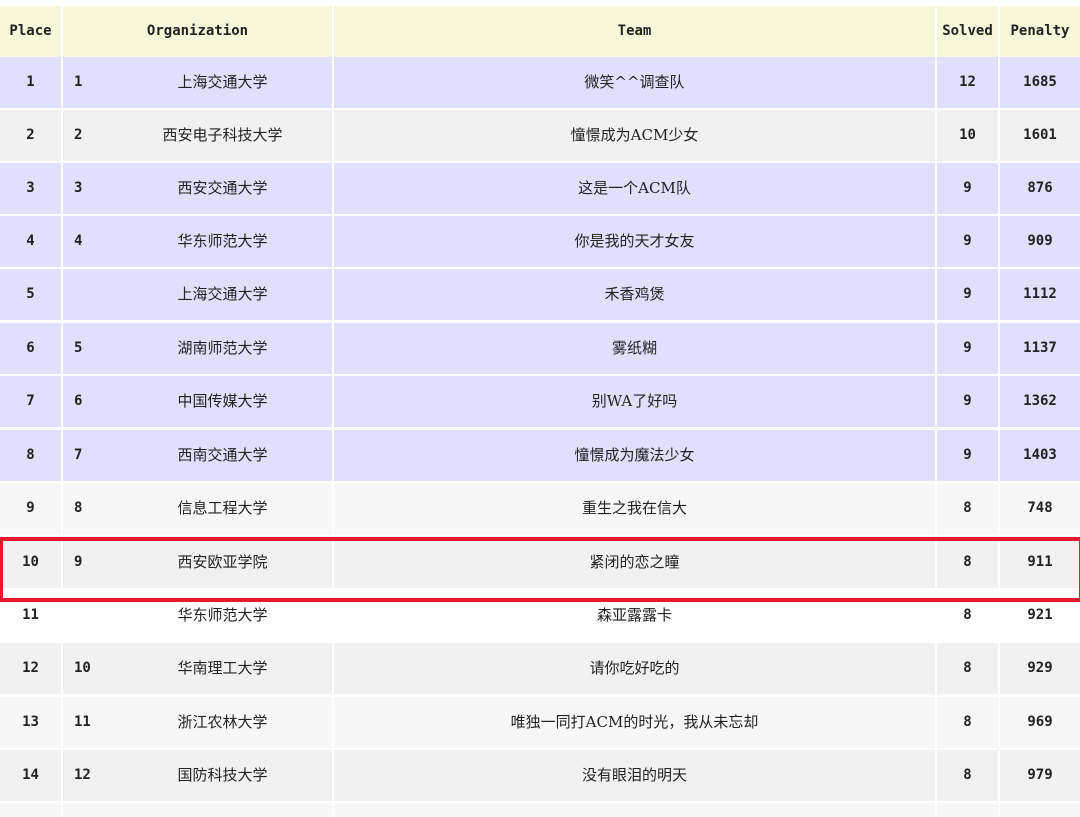 Image resolution: width=1080 pixels, height=817 pixels. I want to click on penalty-cell: 979, so click(1040, 775).